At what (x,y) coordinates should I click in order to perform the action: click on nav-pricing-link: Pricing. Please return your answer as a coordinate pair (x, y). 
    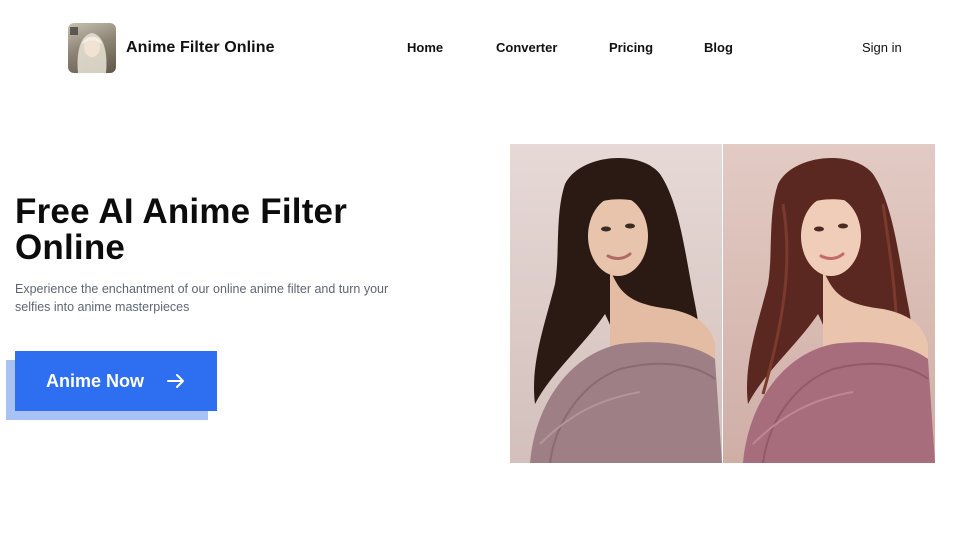
    Looking at the image, I should click on (631, 47).